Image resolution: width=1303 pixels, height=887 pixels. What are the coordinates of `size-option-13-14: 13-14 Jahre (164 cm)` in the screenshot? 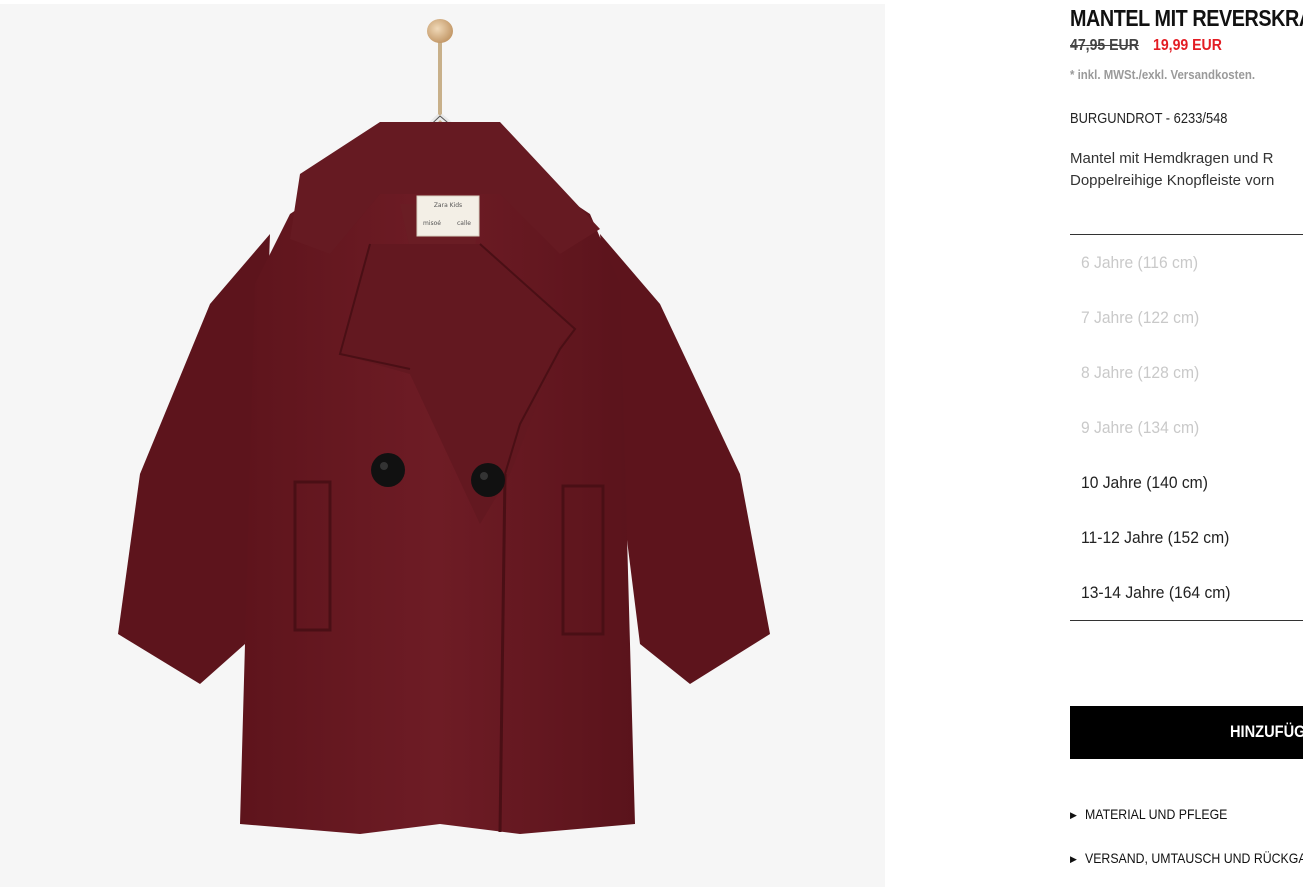 It's located at (1186, 592).